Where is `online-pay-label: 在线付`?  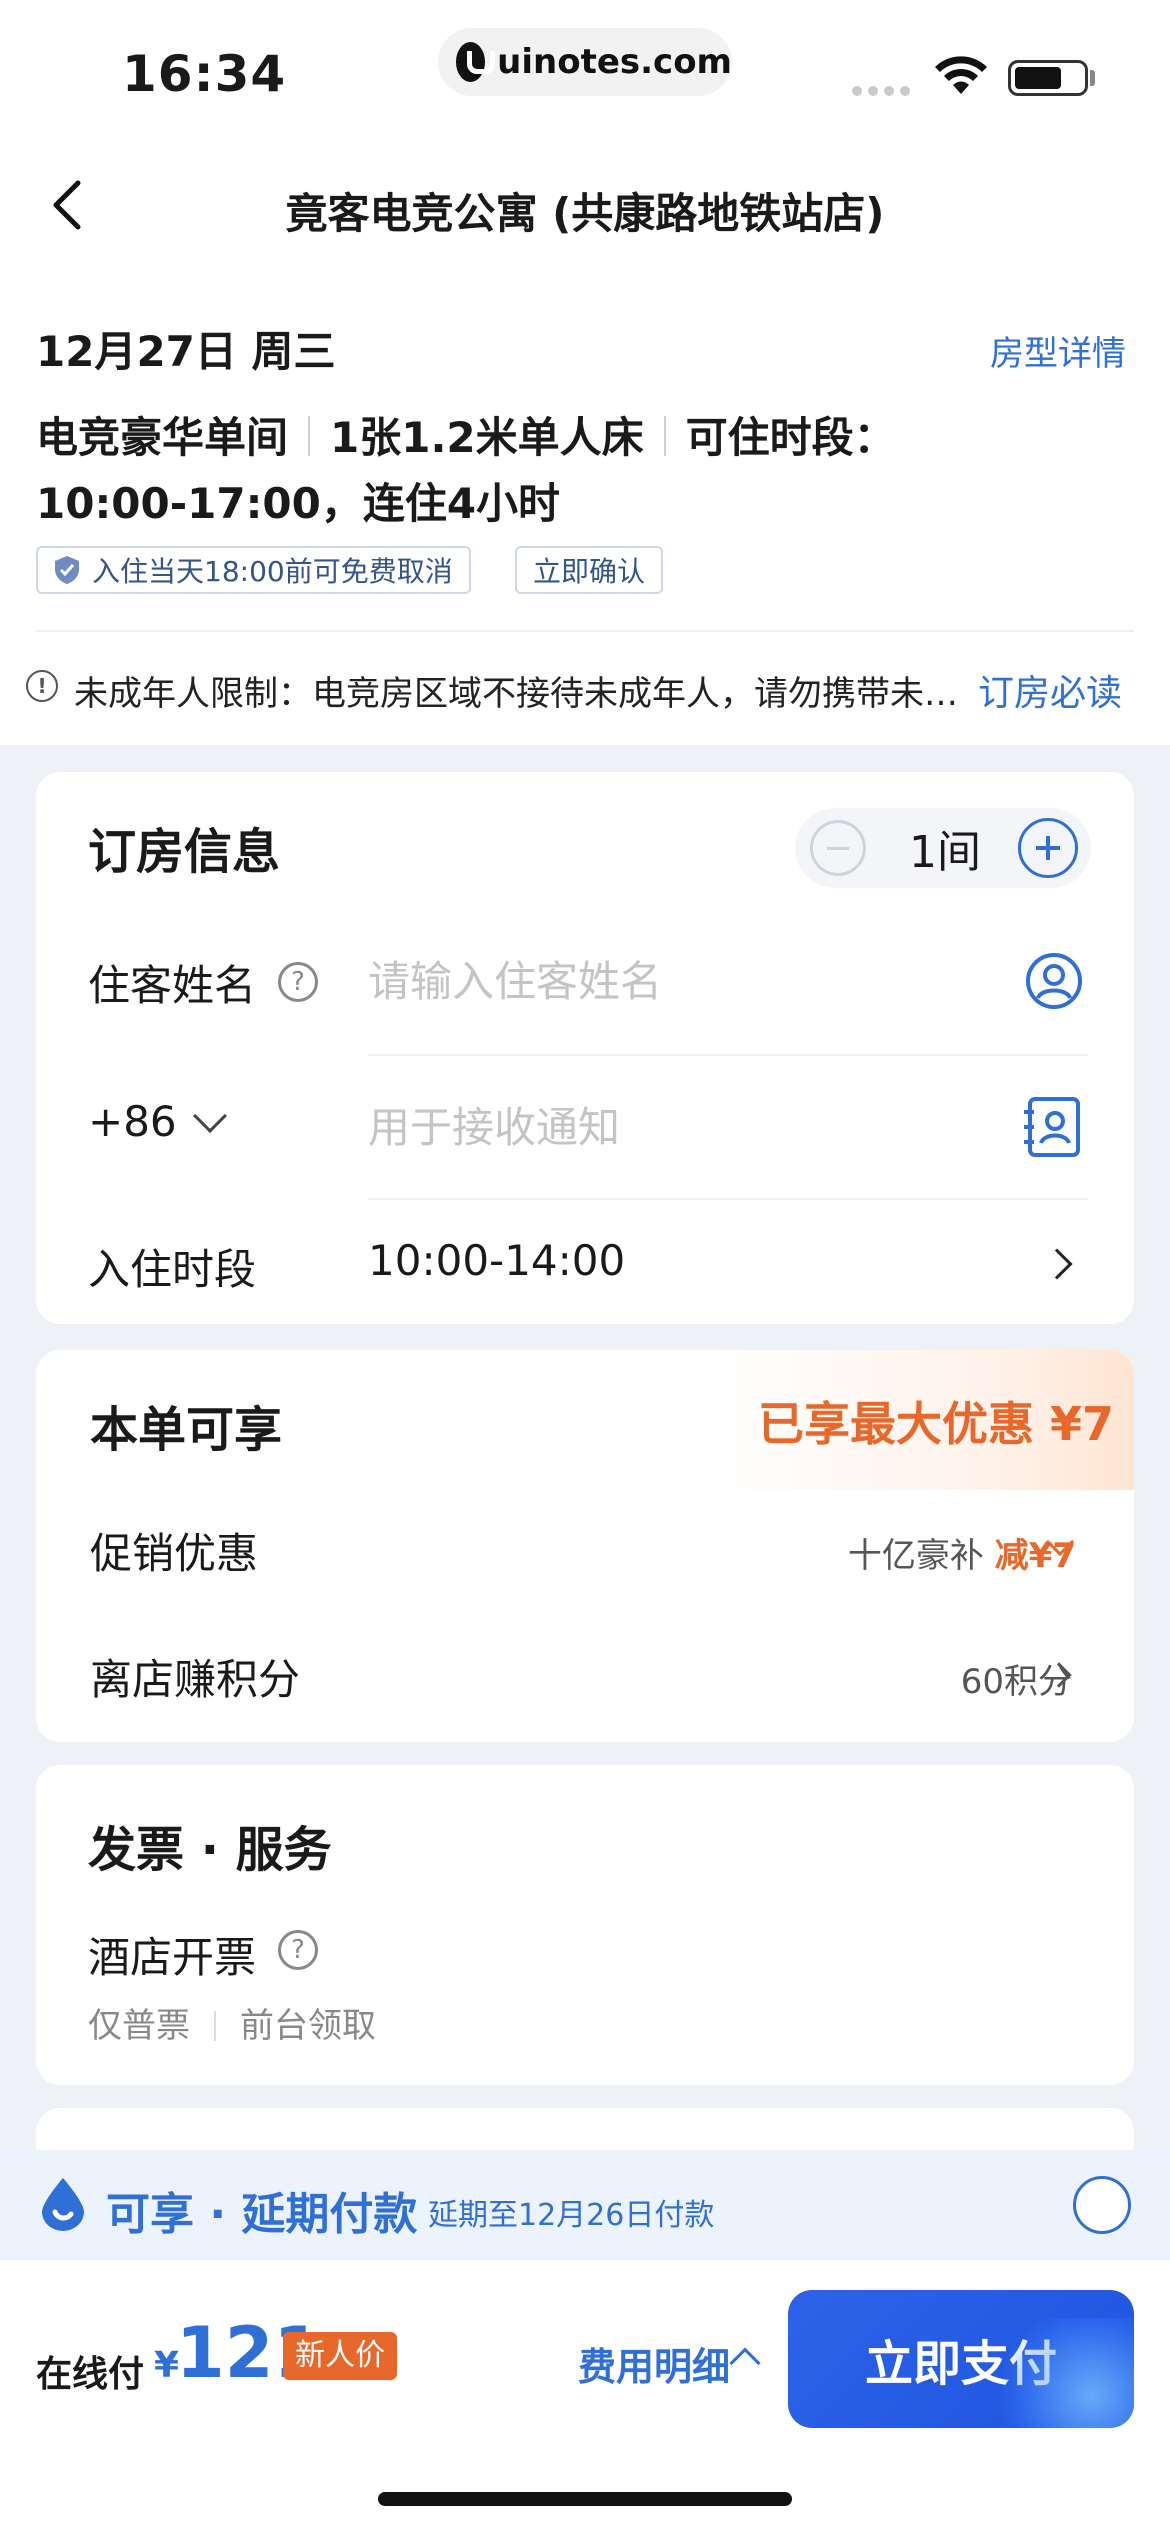 online-pay-label: 在线付 is located at coordinates (90, 2374).